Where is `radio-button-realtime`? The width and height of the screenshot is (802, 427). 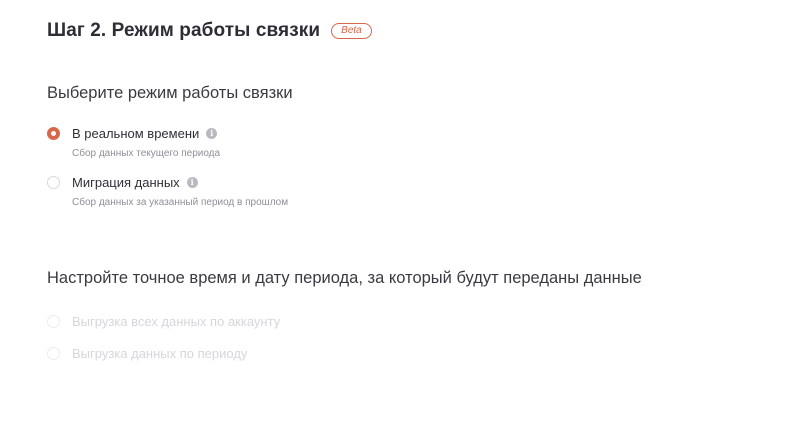
radio-button-realtime is located at coordinates (53, 133).